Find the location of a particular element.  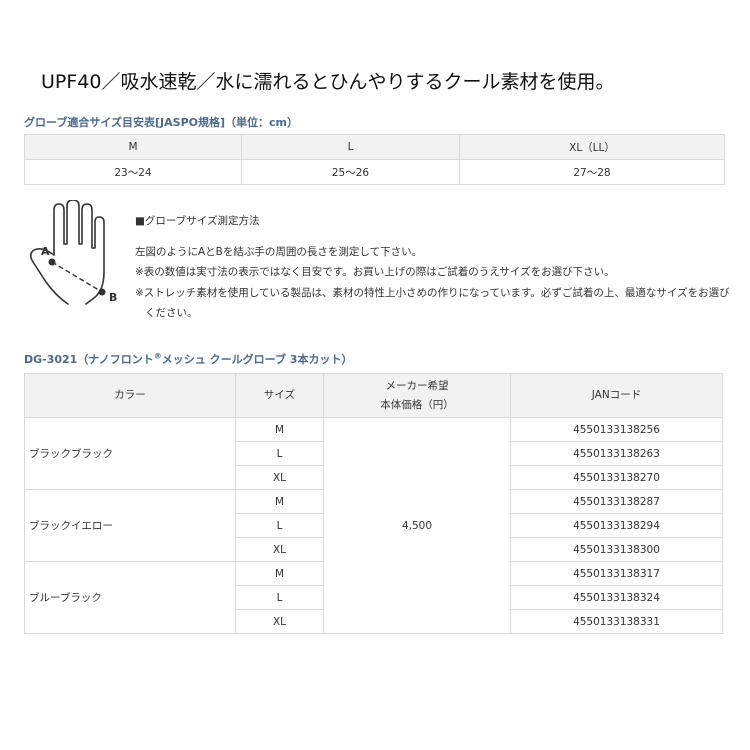

size-header-xl: XL（LL） is located at coordinates (592, 147).